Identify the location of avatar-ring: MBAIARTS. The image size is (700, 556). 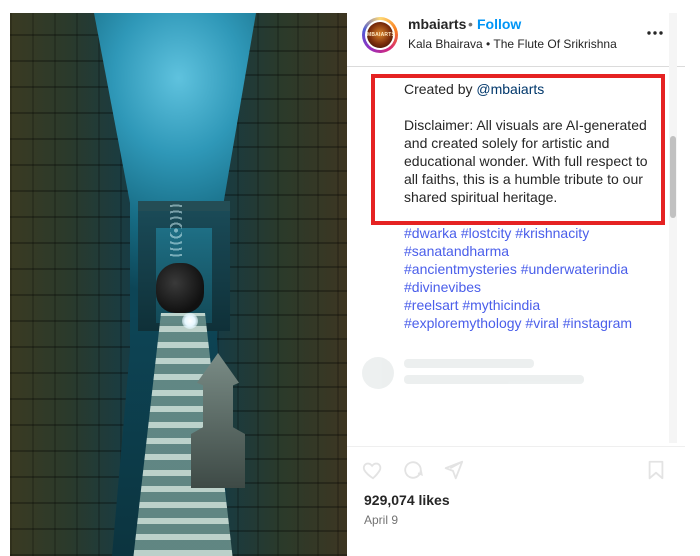
(380, 35).